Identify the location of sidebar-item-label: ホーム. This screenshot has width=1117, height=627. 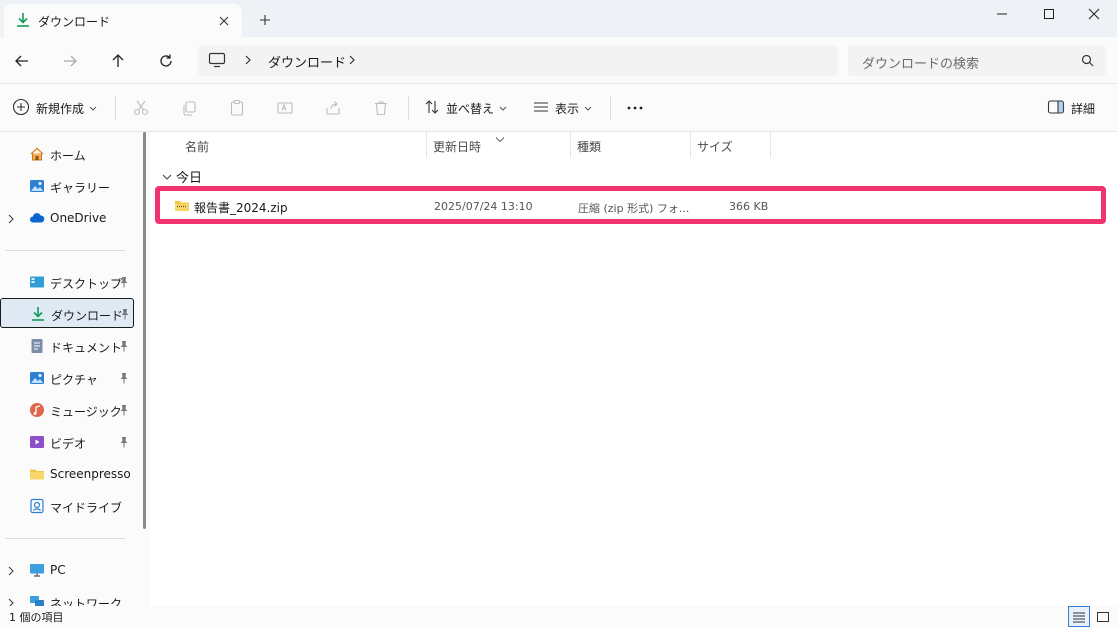
(68, 156).